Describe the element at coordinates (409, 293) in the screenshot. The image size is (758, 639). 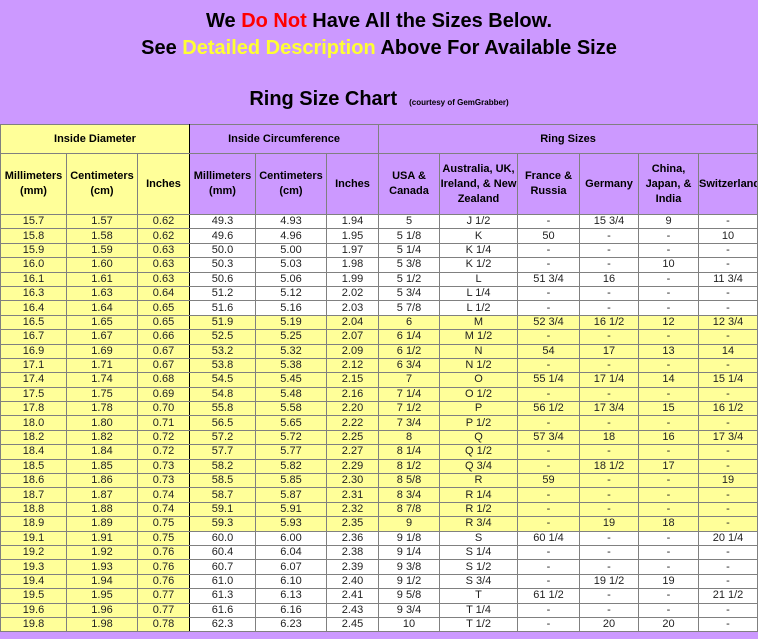
I see `table-cell: 5 3/4` at that location.